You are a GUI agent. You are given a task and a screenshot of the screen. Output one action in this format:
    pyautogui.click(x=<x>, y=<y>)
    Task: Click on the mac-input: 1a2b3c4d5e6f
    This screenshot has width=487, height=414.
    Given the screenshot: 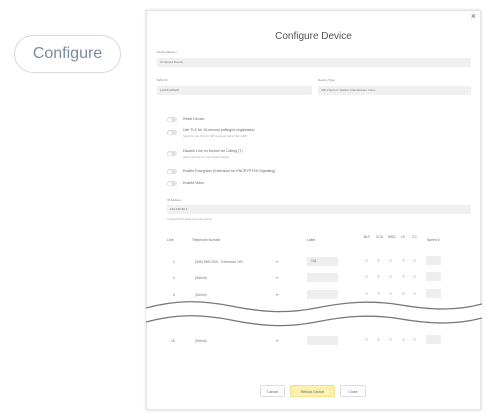 What is the action you would take?
    pyautogui.click(x=234, y=90)
    